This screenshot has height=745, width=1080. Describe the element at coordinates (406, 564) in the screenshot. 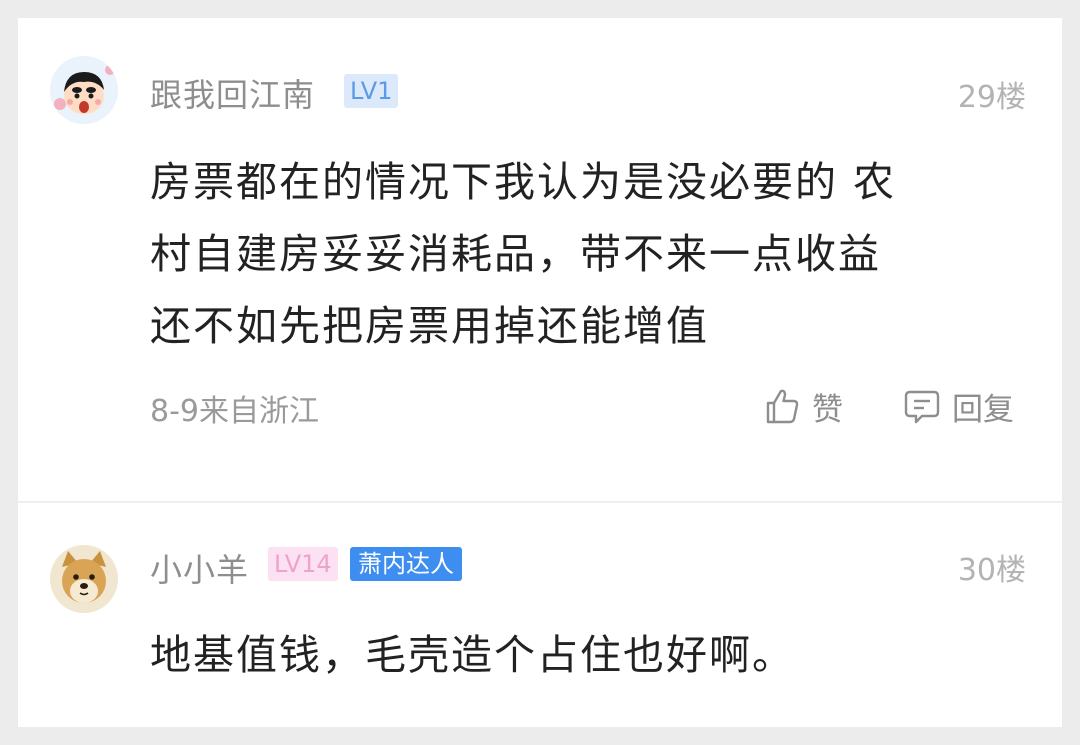

I see `title-badge: 萧内达人` at that location.